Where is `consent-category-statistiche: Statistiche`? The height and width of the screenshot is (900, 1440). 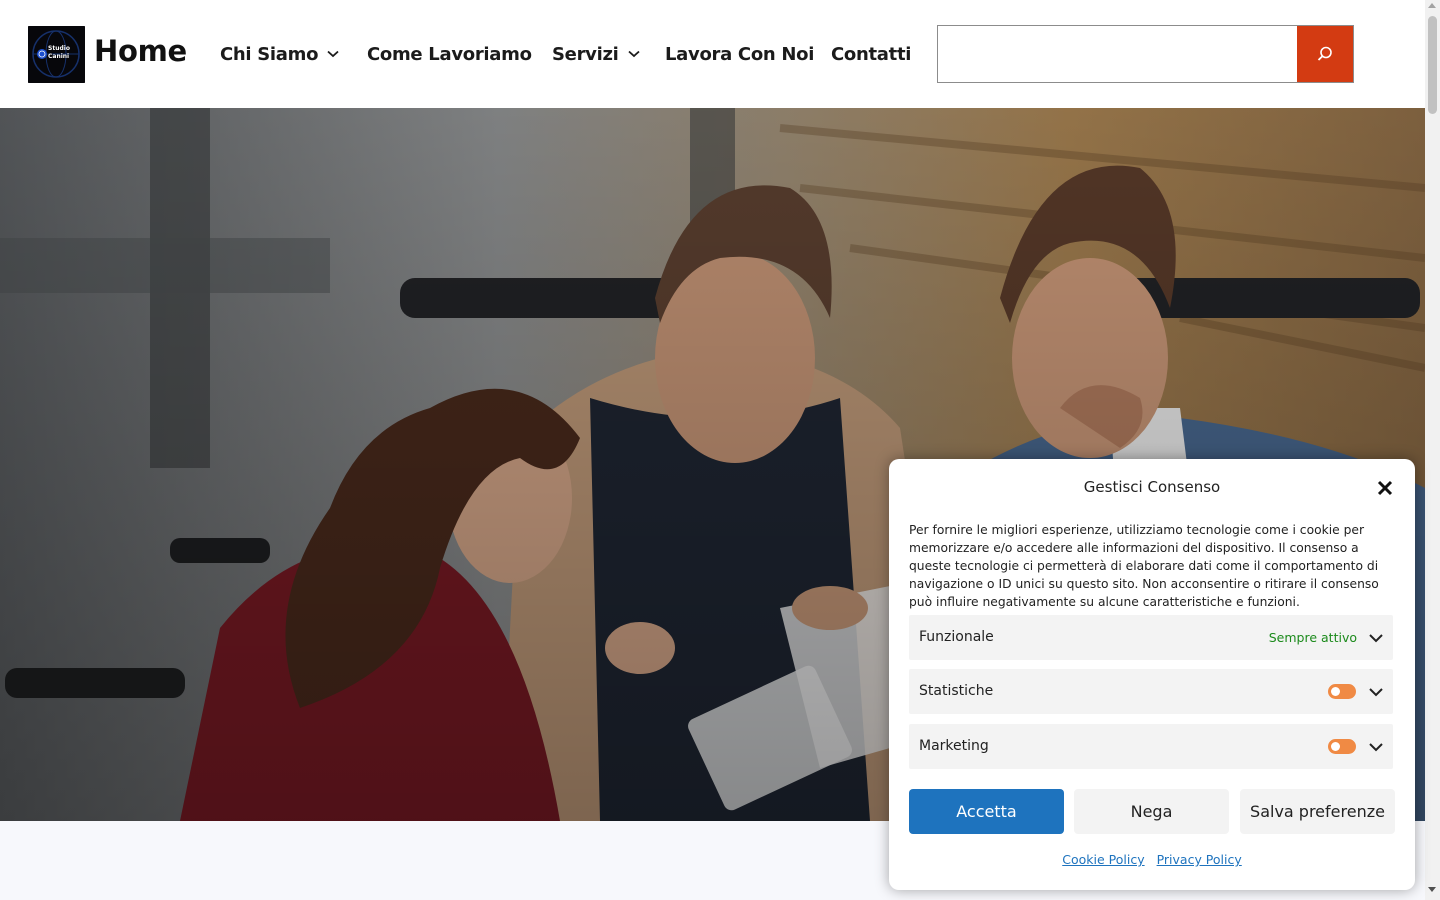 consent-category-statistiche: Statistiche is located at coordinates (1151, 691).